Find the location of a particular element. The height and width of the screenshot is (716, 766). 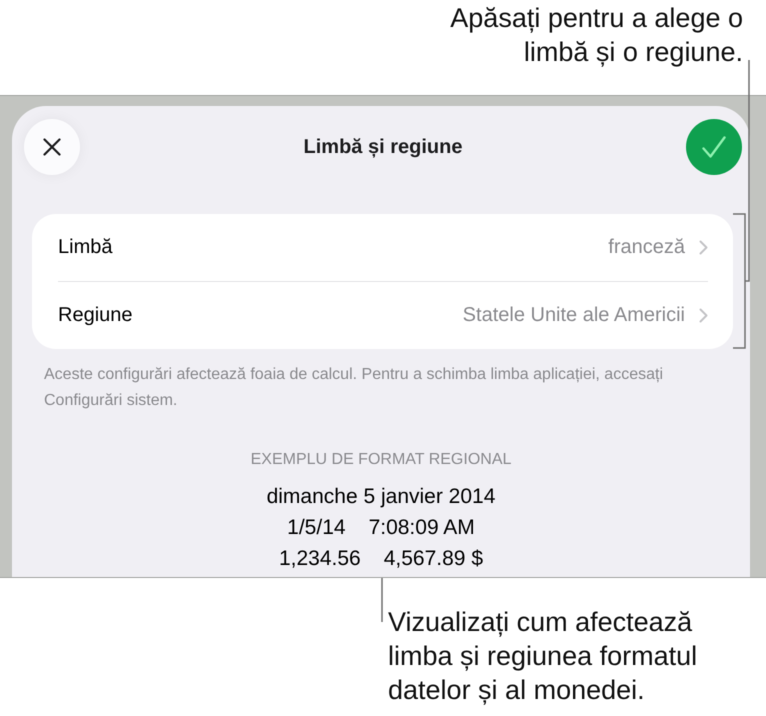

leader-line is located at coordinates (382, 600).